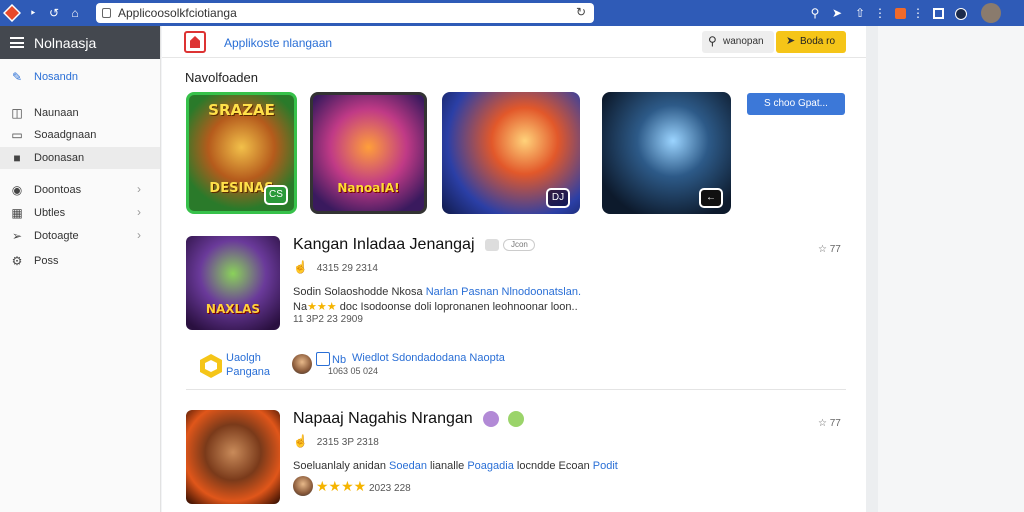 The image size is (1024, 512). Describe the element at coordinates (339, 466) in the screenshot. I see `desc-text: Soeluanlaly anidan` at that location.